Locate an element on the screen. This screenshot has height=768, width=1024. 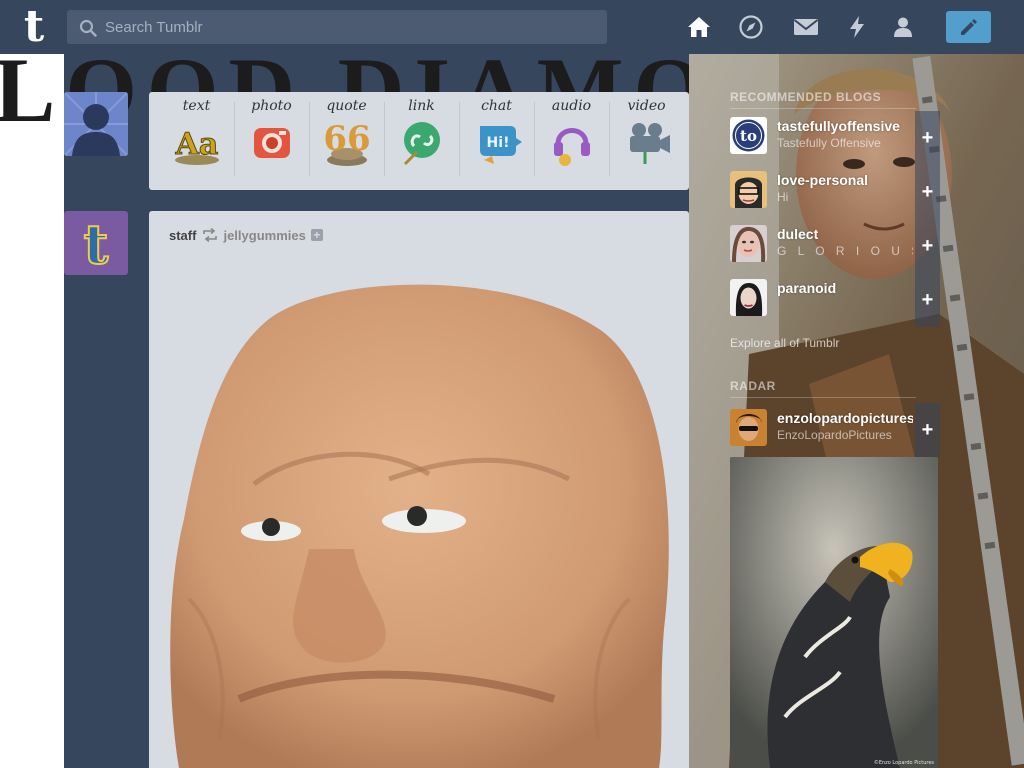
blog-subtitle: G L O R I O U S is located at coordinates (845, 251).